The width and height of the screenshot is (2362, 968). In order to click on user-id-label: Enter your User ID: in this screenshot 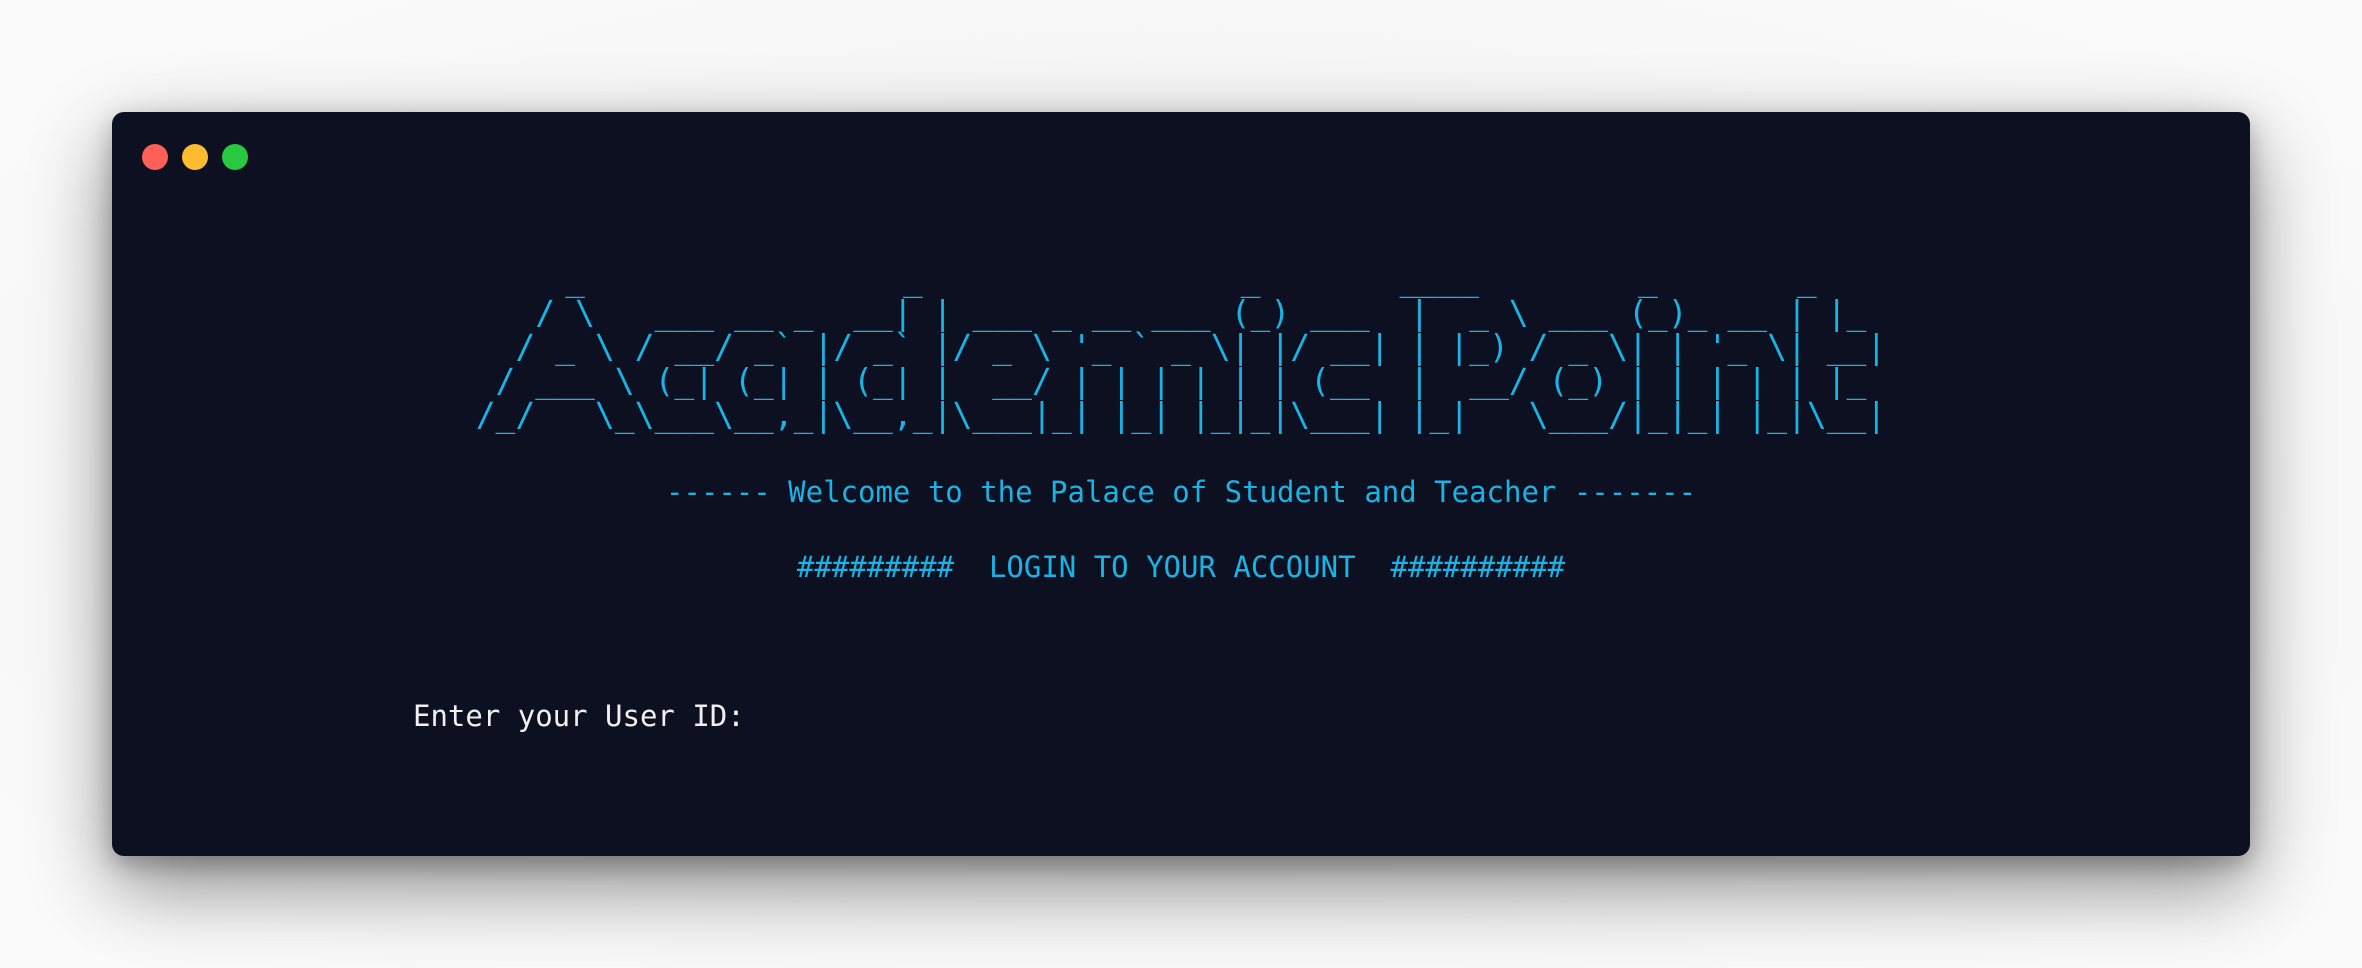, I will do `click(579, 716)`.